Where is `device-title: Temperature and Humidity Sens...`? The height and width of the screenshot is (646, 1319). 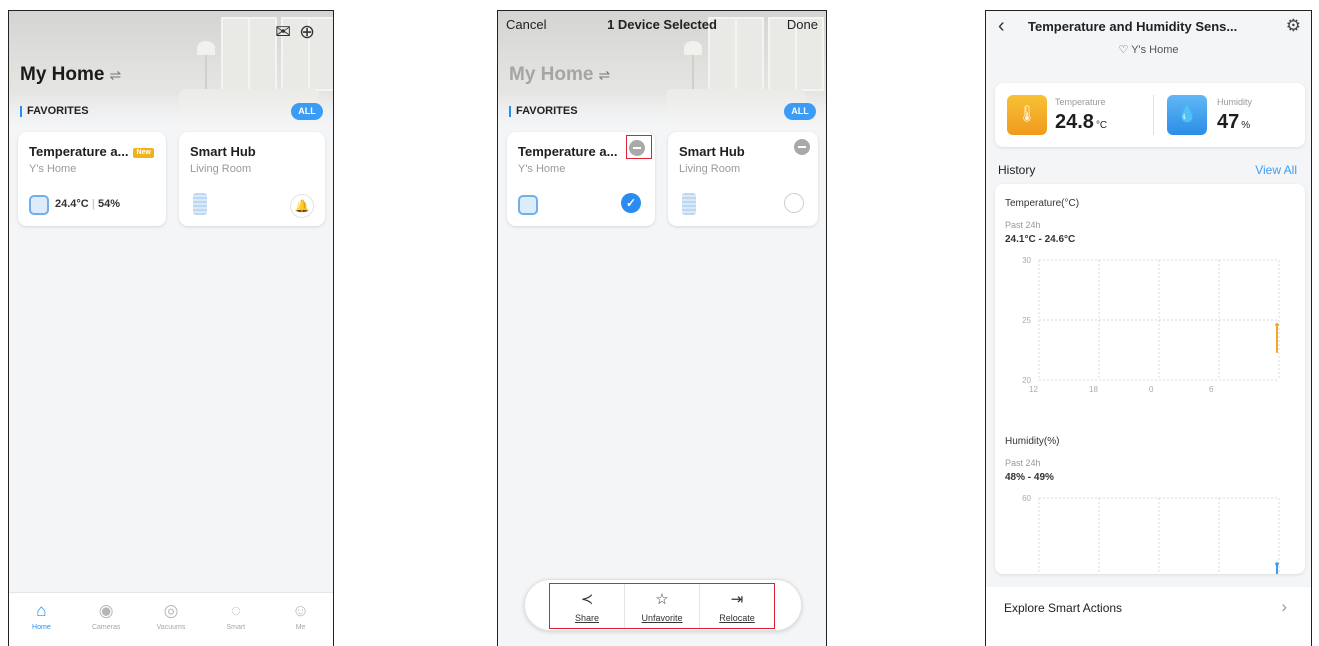
device-title: Temperature and Humidity Sens... is located at coordinates (1133, 26).